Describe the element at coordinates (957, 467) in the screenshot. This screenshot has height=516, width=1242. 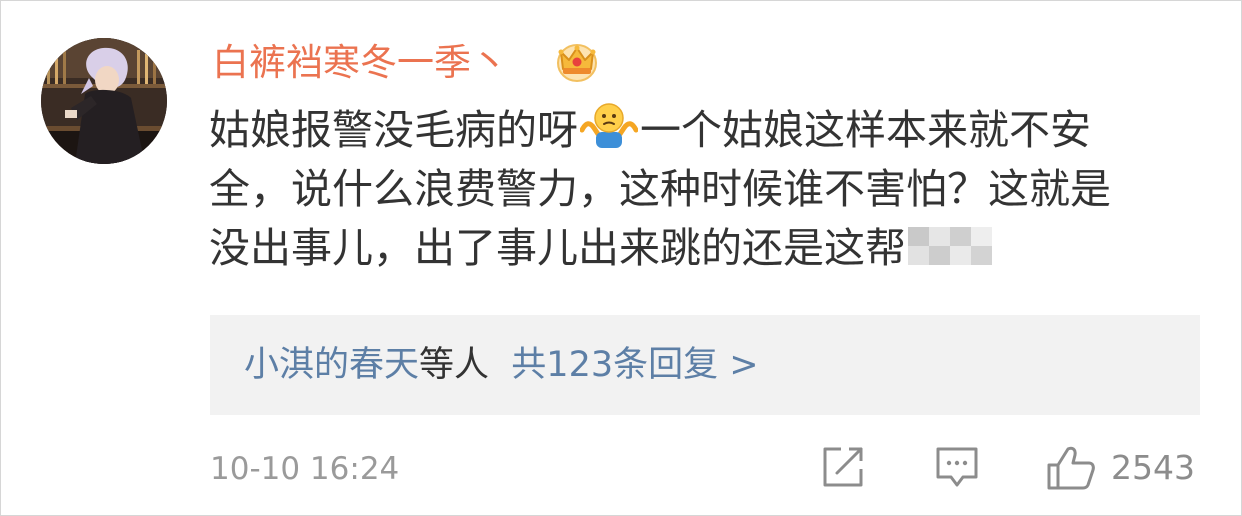
I see `comment-icon` at that location.